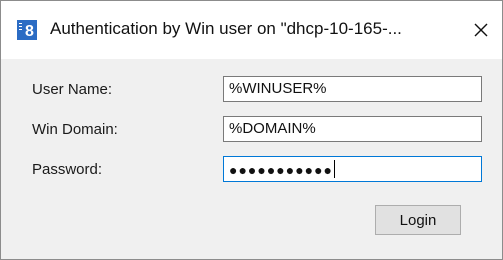  Describe the element at coordinates (75, 129) in the screenshot. I see `domain-label: Win Domain:` at that location.